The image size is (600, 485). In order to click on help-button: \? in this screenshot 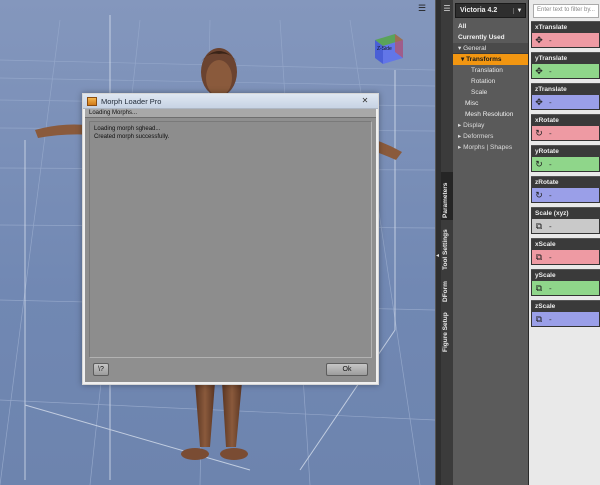, I will do `click(101, 369)`.